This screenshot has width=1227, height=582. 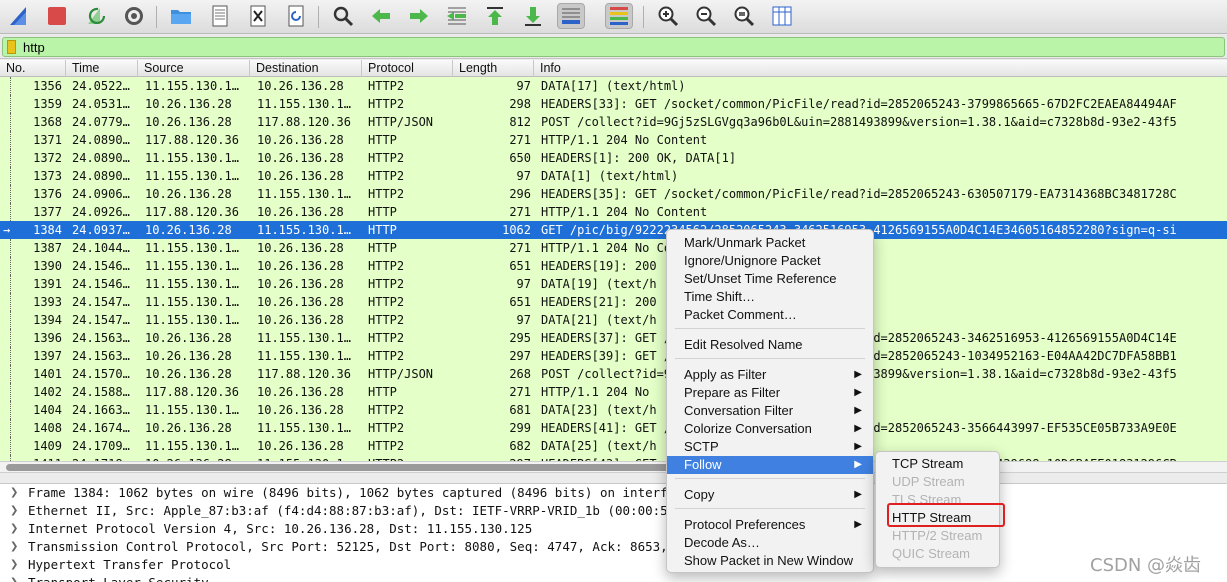 I want to click on column-header-no: No., so click(x=33, y=68).